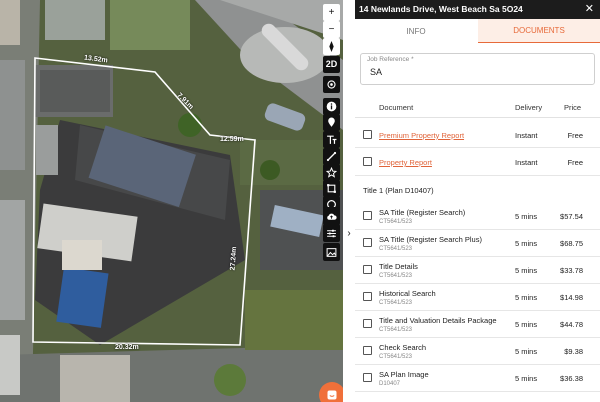  I want to click on parcel-dimension-label: 20.32m, so click(127, 347).